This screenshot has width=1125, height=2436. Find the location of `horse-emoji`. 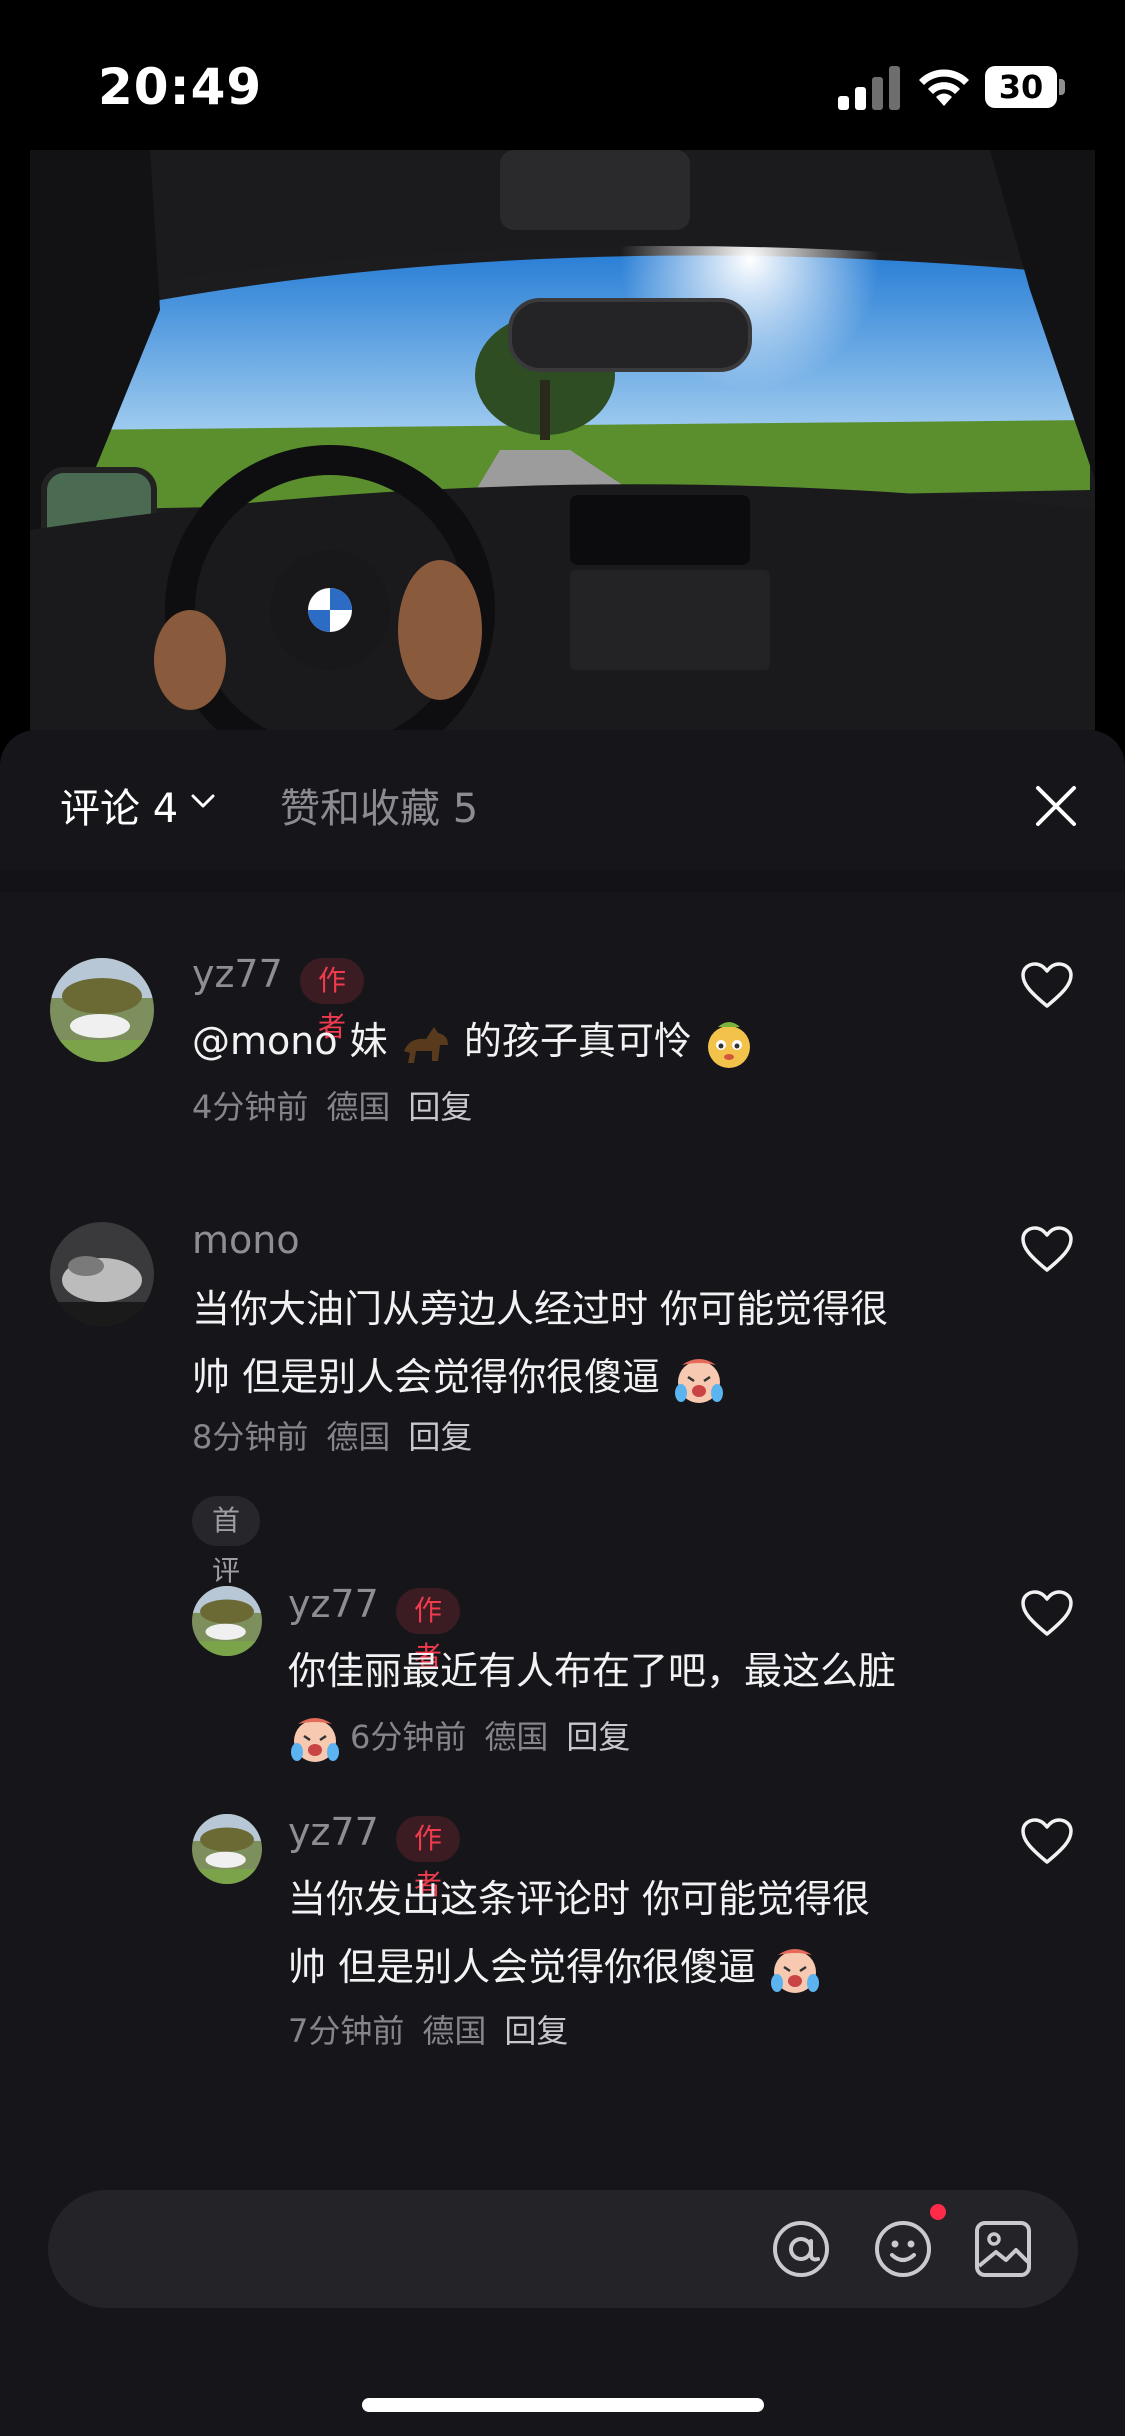

horse-emoji is located at coordinates (425, 1044).